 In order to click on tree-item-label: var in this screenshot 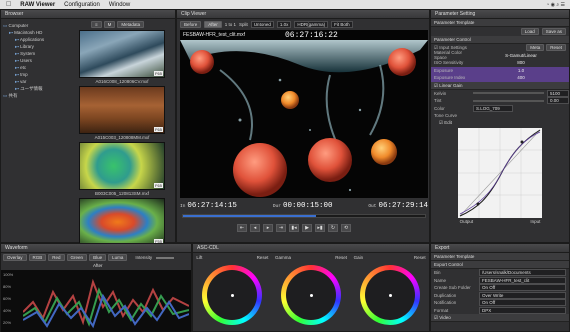, I will do `click(23, 81)`.